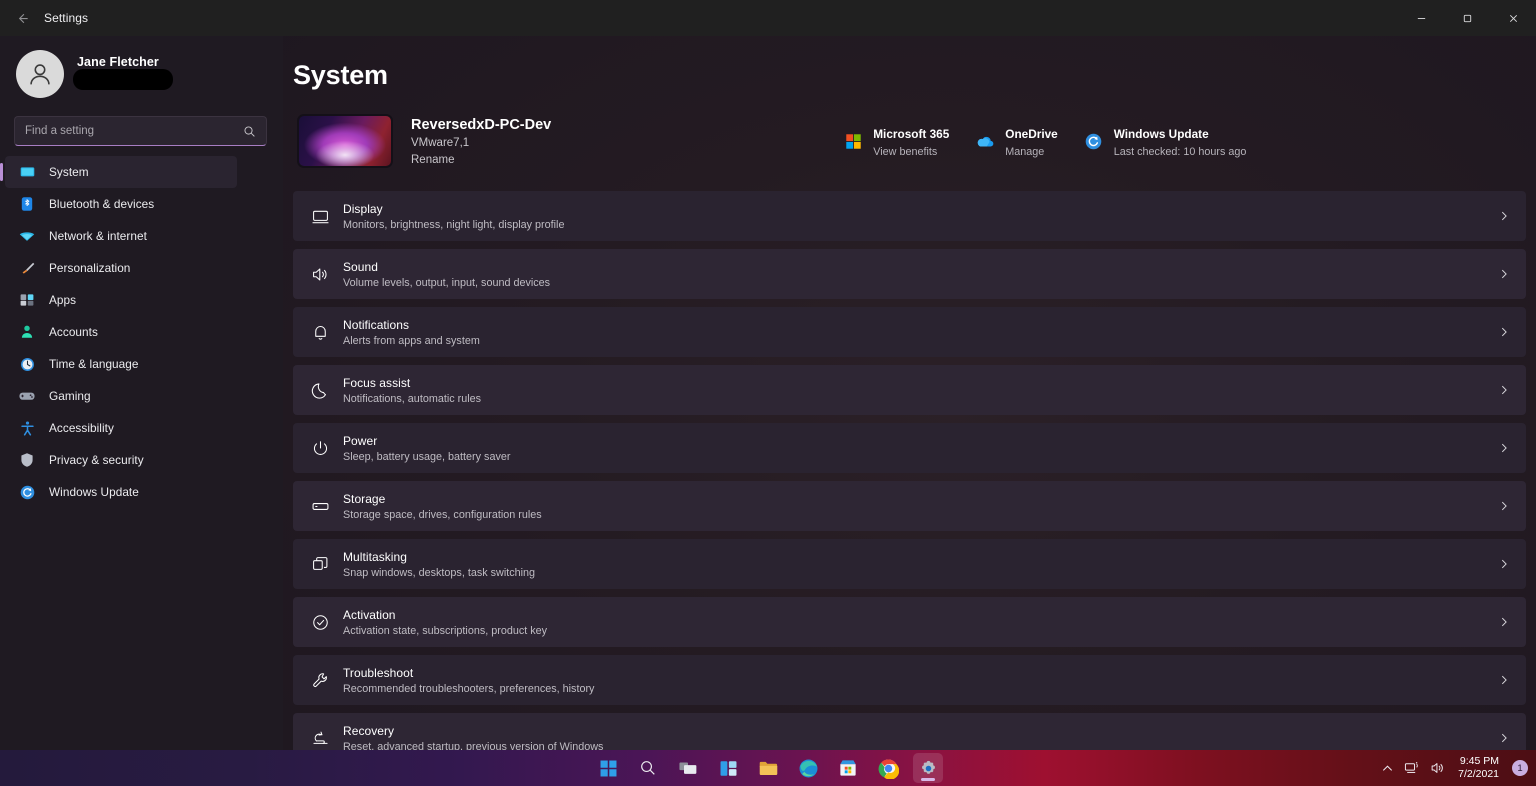 The height and width of the screenshot is (786, 1536). What do you see at coordinates (27, 236) in the screenshot?
I see `wifi-icon` at bounding box center [27, 236].